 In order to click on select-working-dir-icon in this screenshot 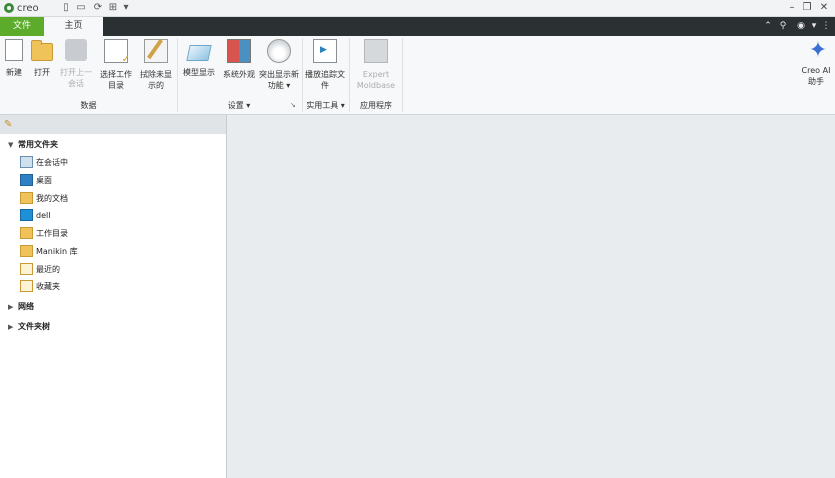, I will do `click(117, 52)`.